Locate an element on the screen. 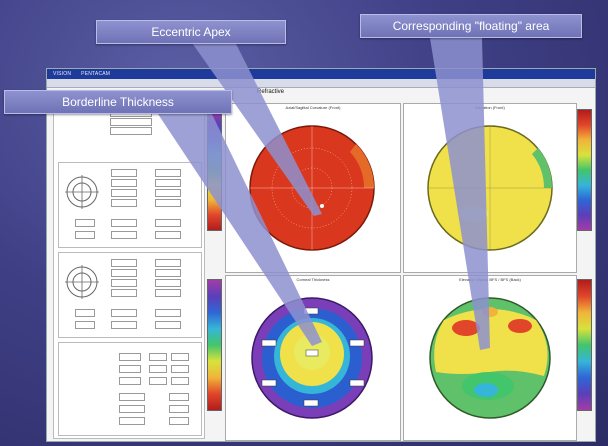 This screenshot has width=608, height=446. title-bar: VISION PENTACAM is located at coordinates (321, 74).